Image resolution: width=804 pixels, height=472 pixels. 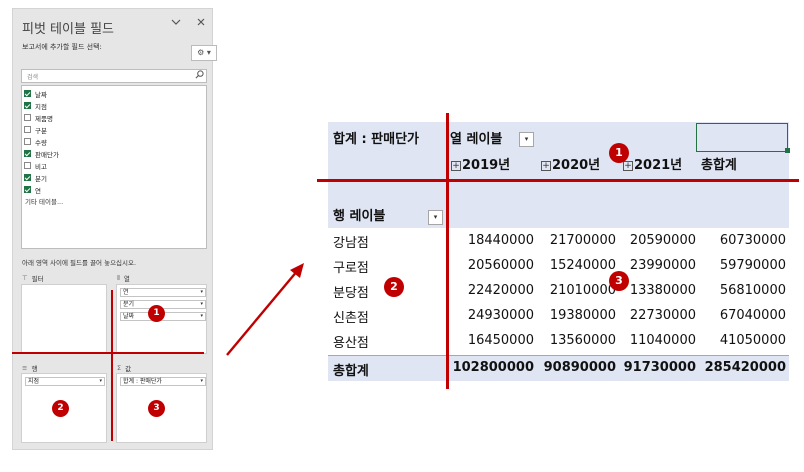 I want to click on cell-value: 22730000, so click(x=662, y=315).